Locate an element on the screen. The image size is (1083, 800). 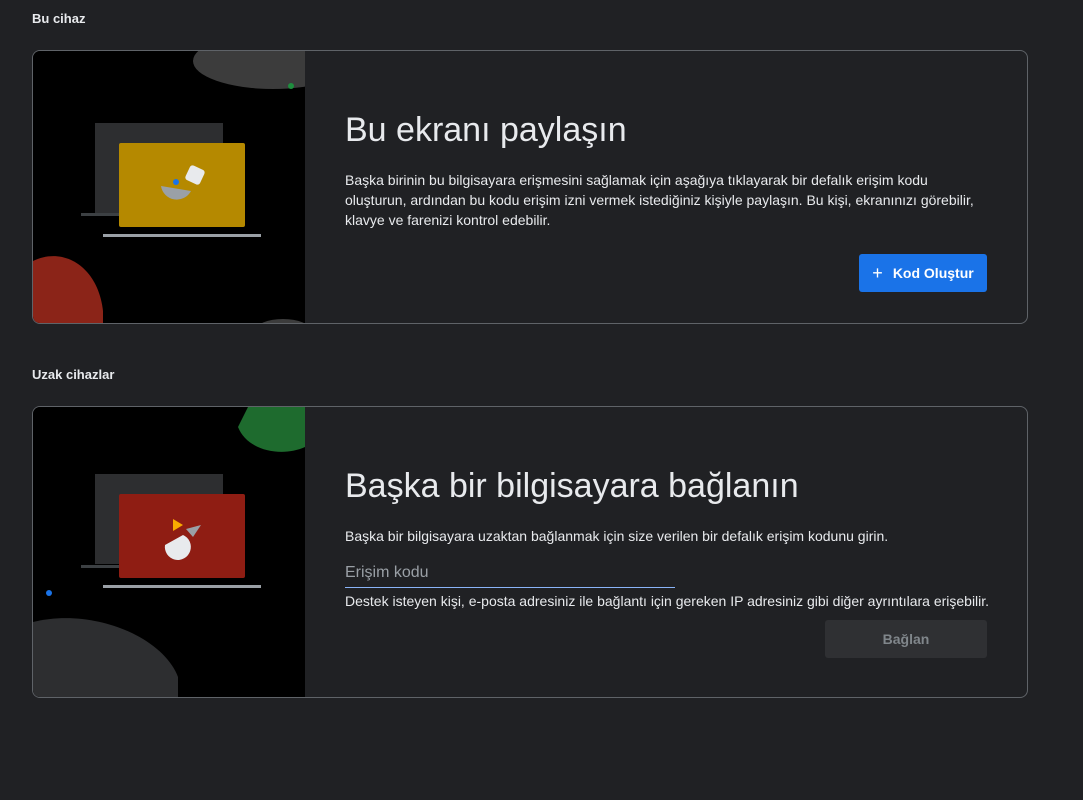
connect-laptop-illustration-icon is located at coordinates (169, 552).